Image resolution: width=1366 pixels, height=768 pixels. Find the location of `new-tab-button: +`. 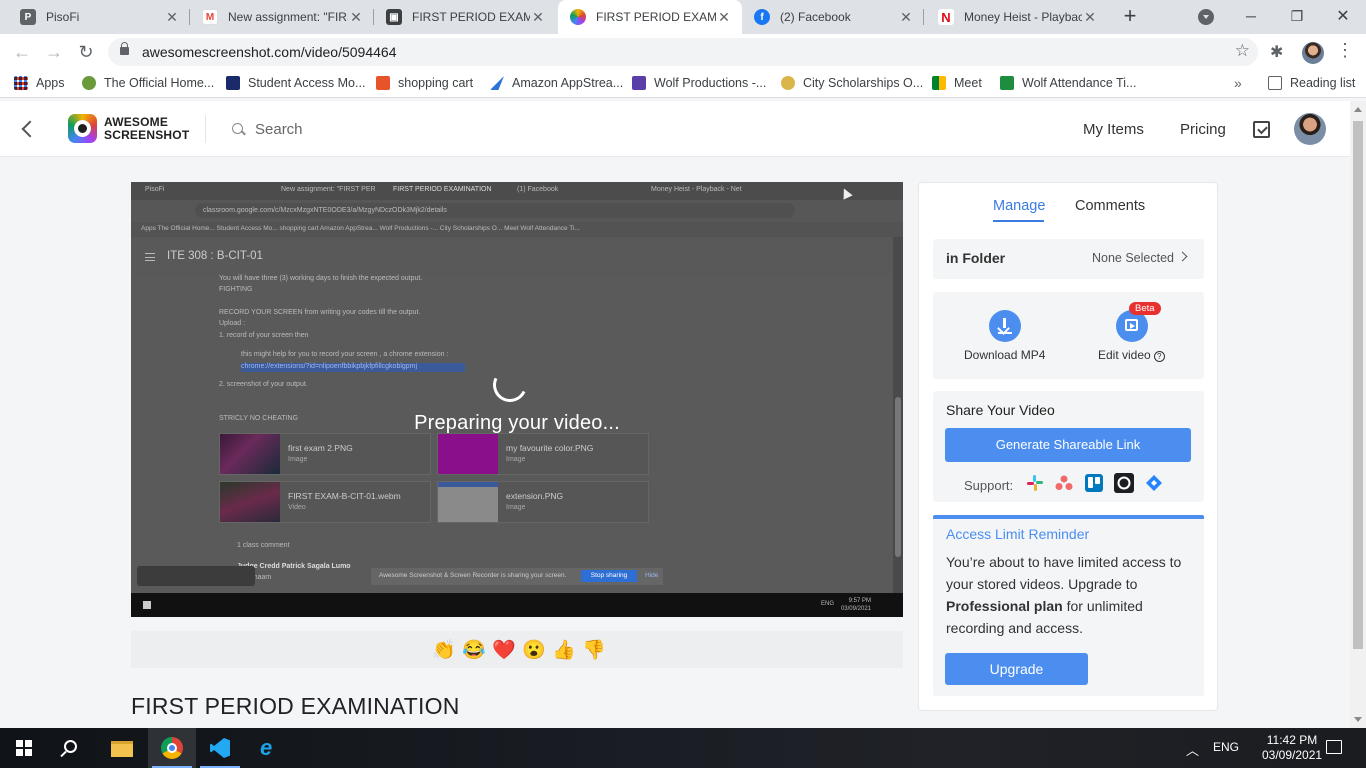

new-tab-button: + is located at coordinates (1130, 17).